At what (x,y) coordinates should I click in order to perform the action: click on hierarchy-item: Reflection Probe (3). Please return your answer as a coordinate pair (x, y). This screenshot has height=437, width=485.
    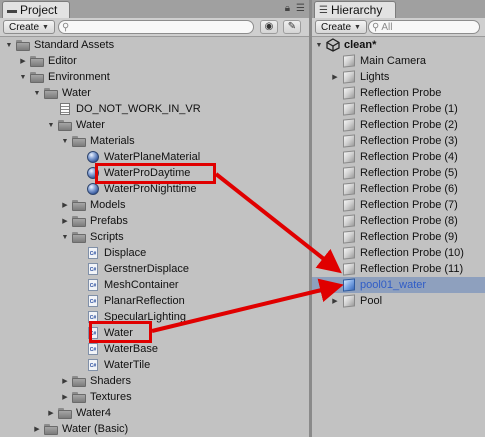
    Looking at the image, I should click on (398, 141).